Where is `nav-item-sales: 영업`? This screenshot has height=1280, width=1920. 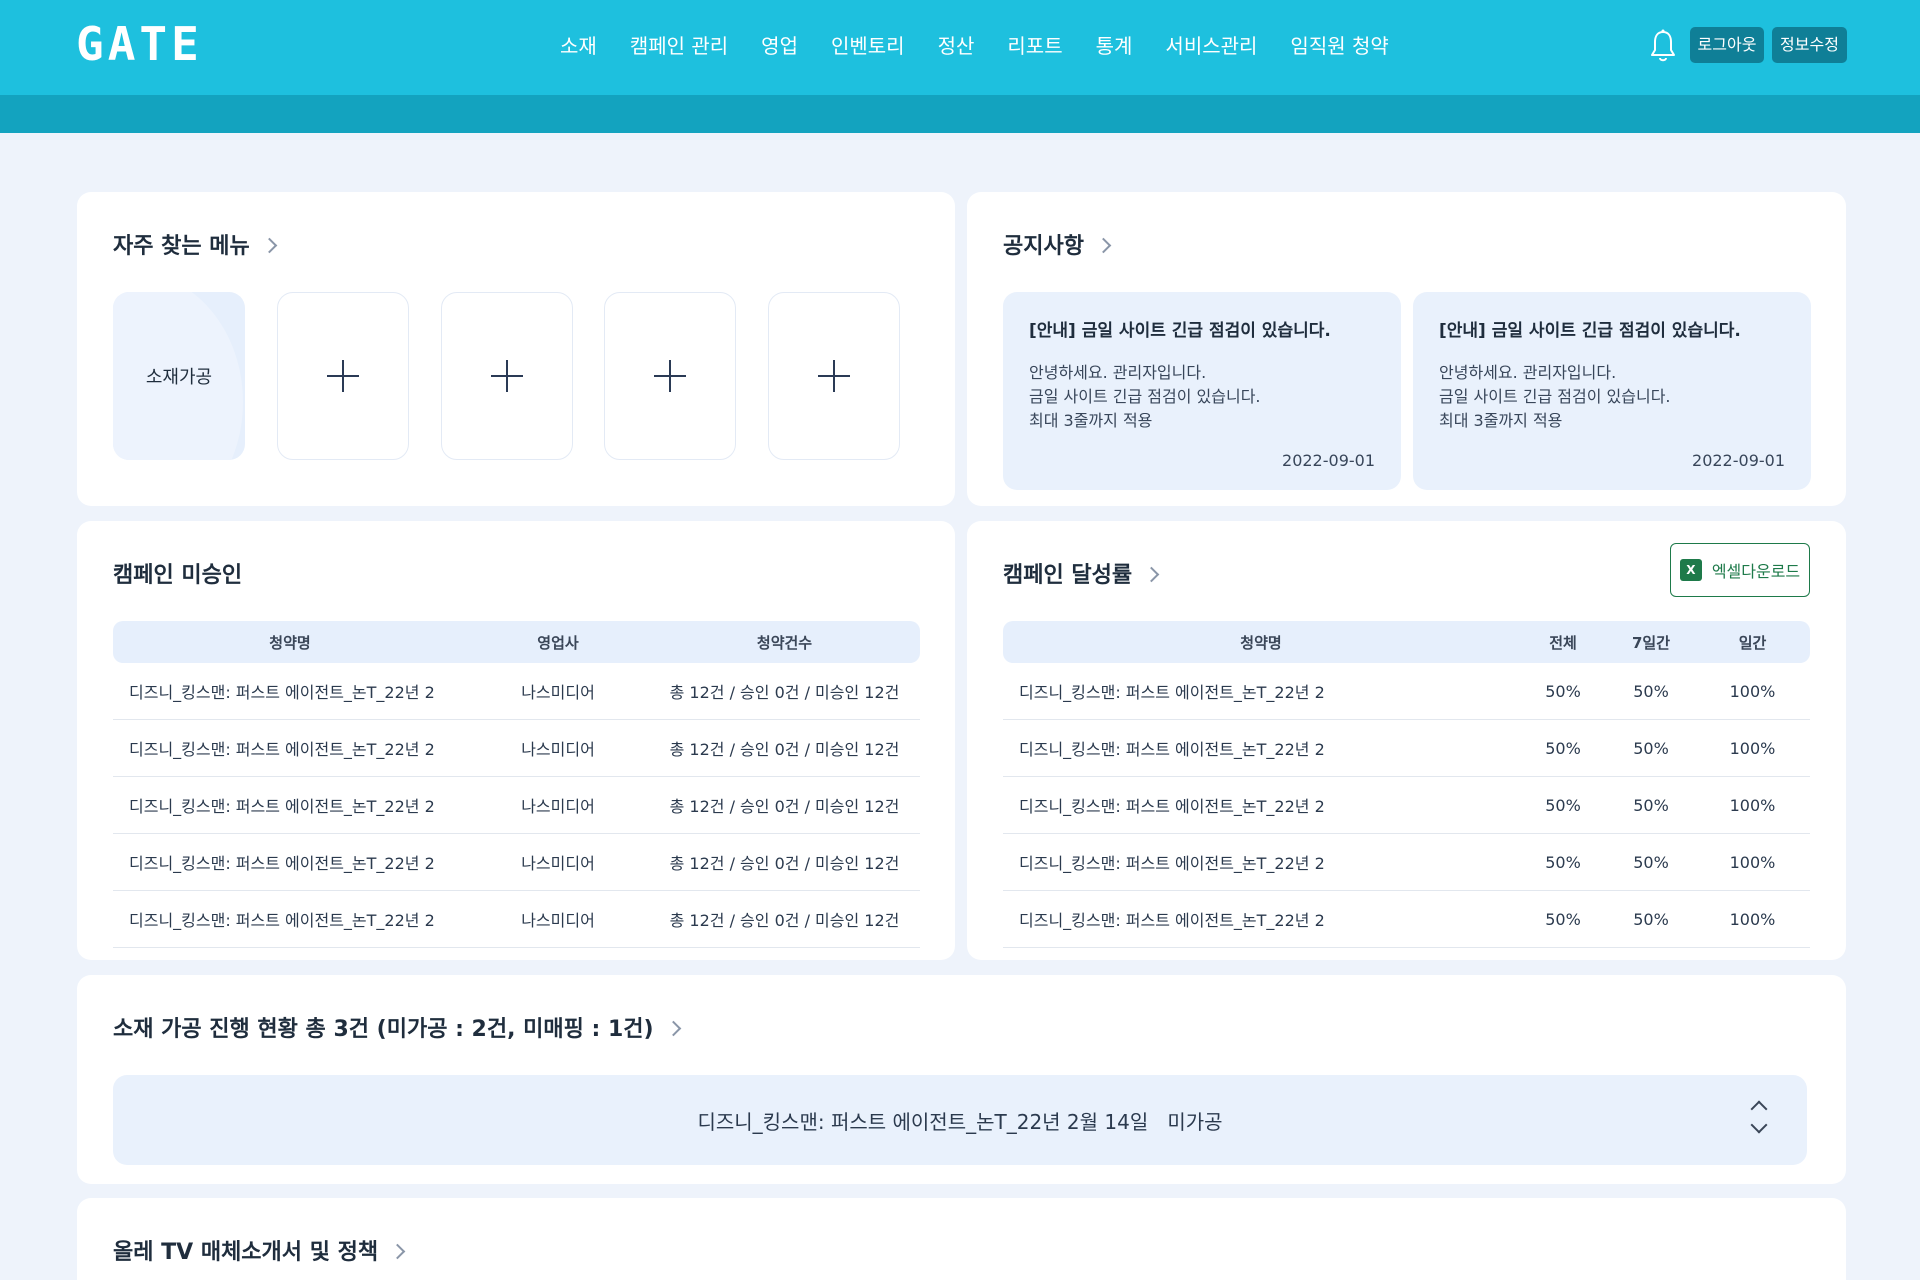 nav-item-sales: 영업 is located at coordinates (779, 46).